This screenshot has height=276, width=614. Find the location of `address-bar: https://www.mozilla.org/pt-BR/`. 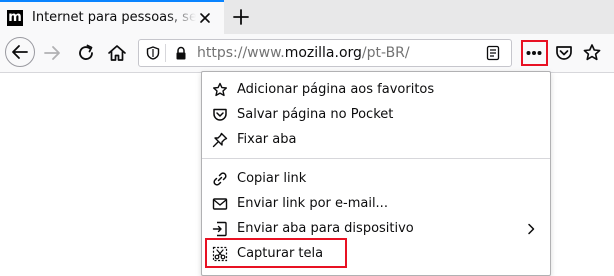

address-bar: https://www.mozilla.org/pt-BR/ is located at coordinates (325, 53).